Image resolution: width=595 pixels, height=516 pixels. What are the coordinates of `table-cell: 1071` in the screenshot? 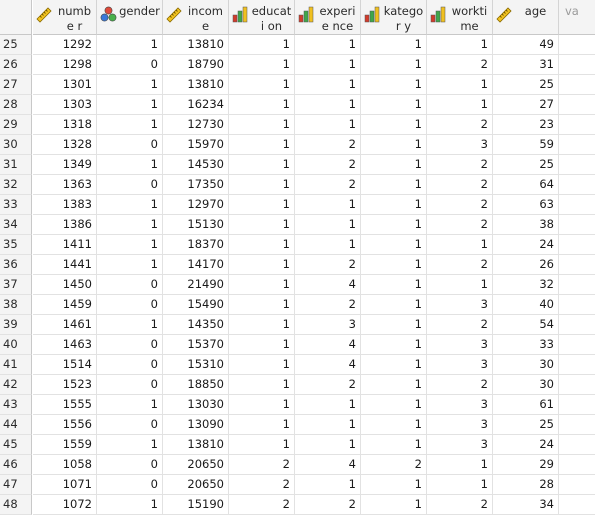 It's located at (65, 485).